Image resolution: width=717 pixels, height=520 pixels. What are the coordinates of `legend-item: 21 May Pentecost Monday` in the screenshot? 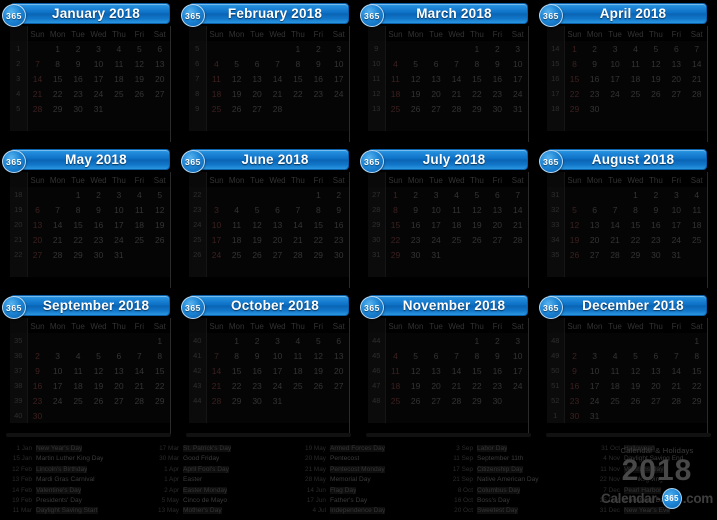 It's located at (367, 470).